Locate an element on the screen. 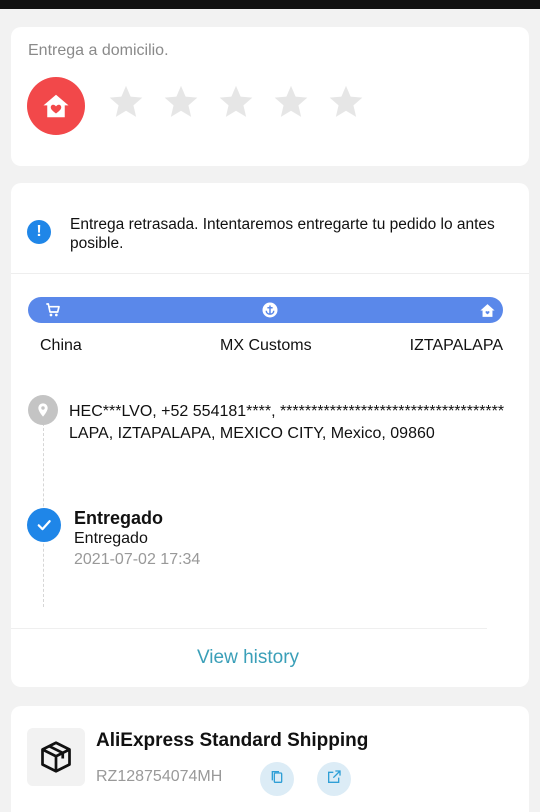 The image size is (540, 812). checkmark-icon is located at coordinates (44, 525).